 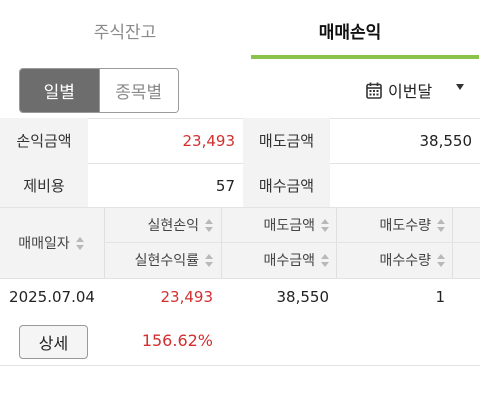 What do you see at coordinates (390, 340) in the screenshot?
I see `row-buy-qty` at bounding box center [390, 340].